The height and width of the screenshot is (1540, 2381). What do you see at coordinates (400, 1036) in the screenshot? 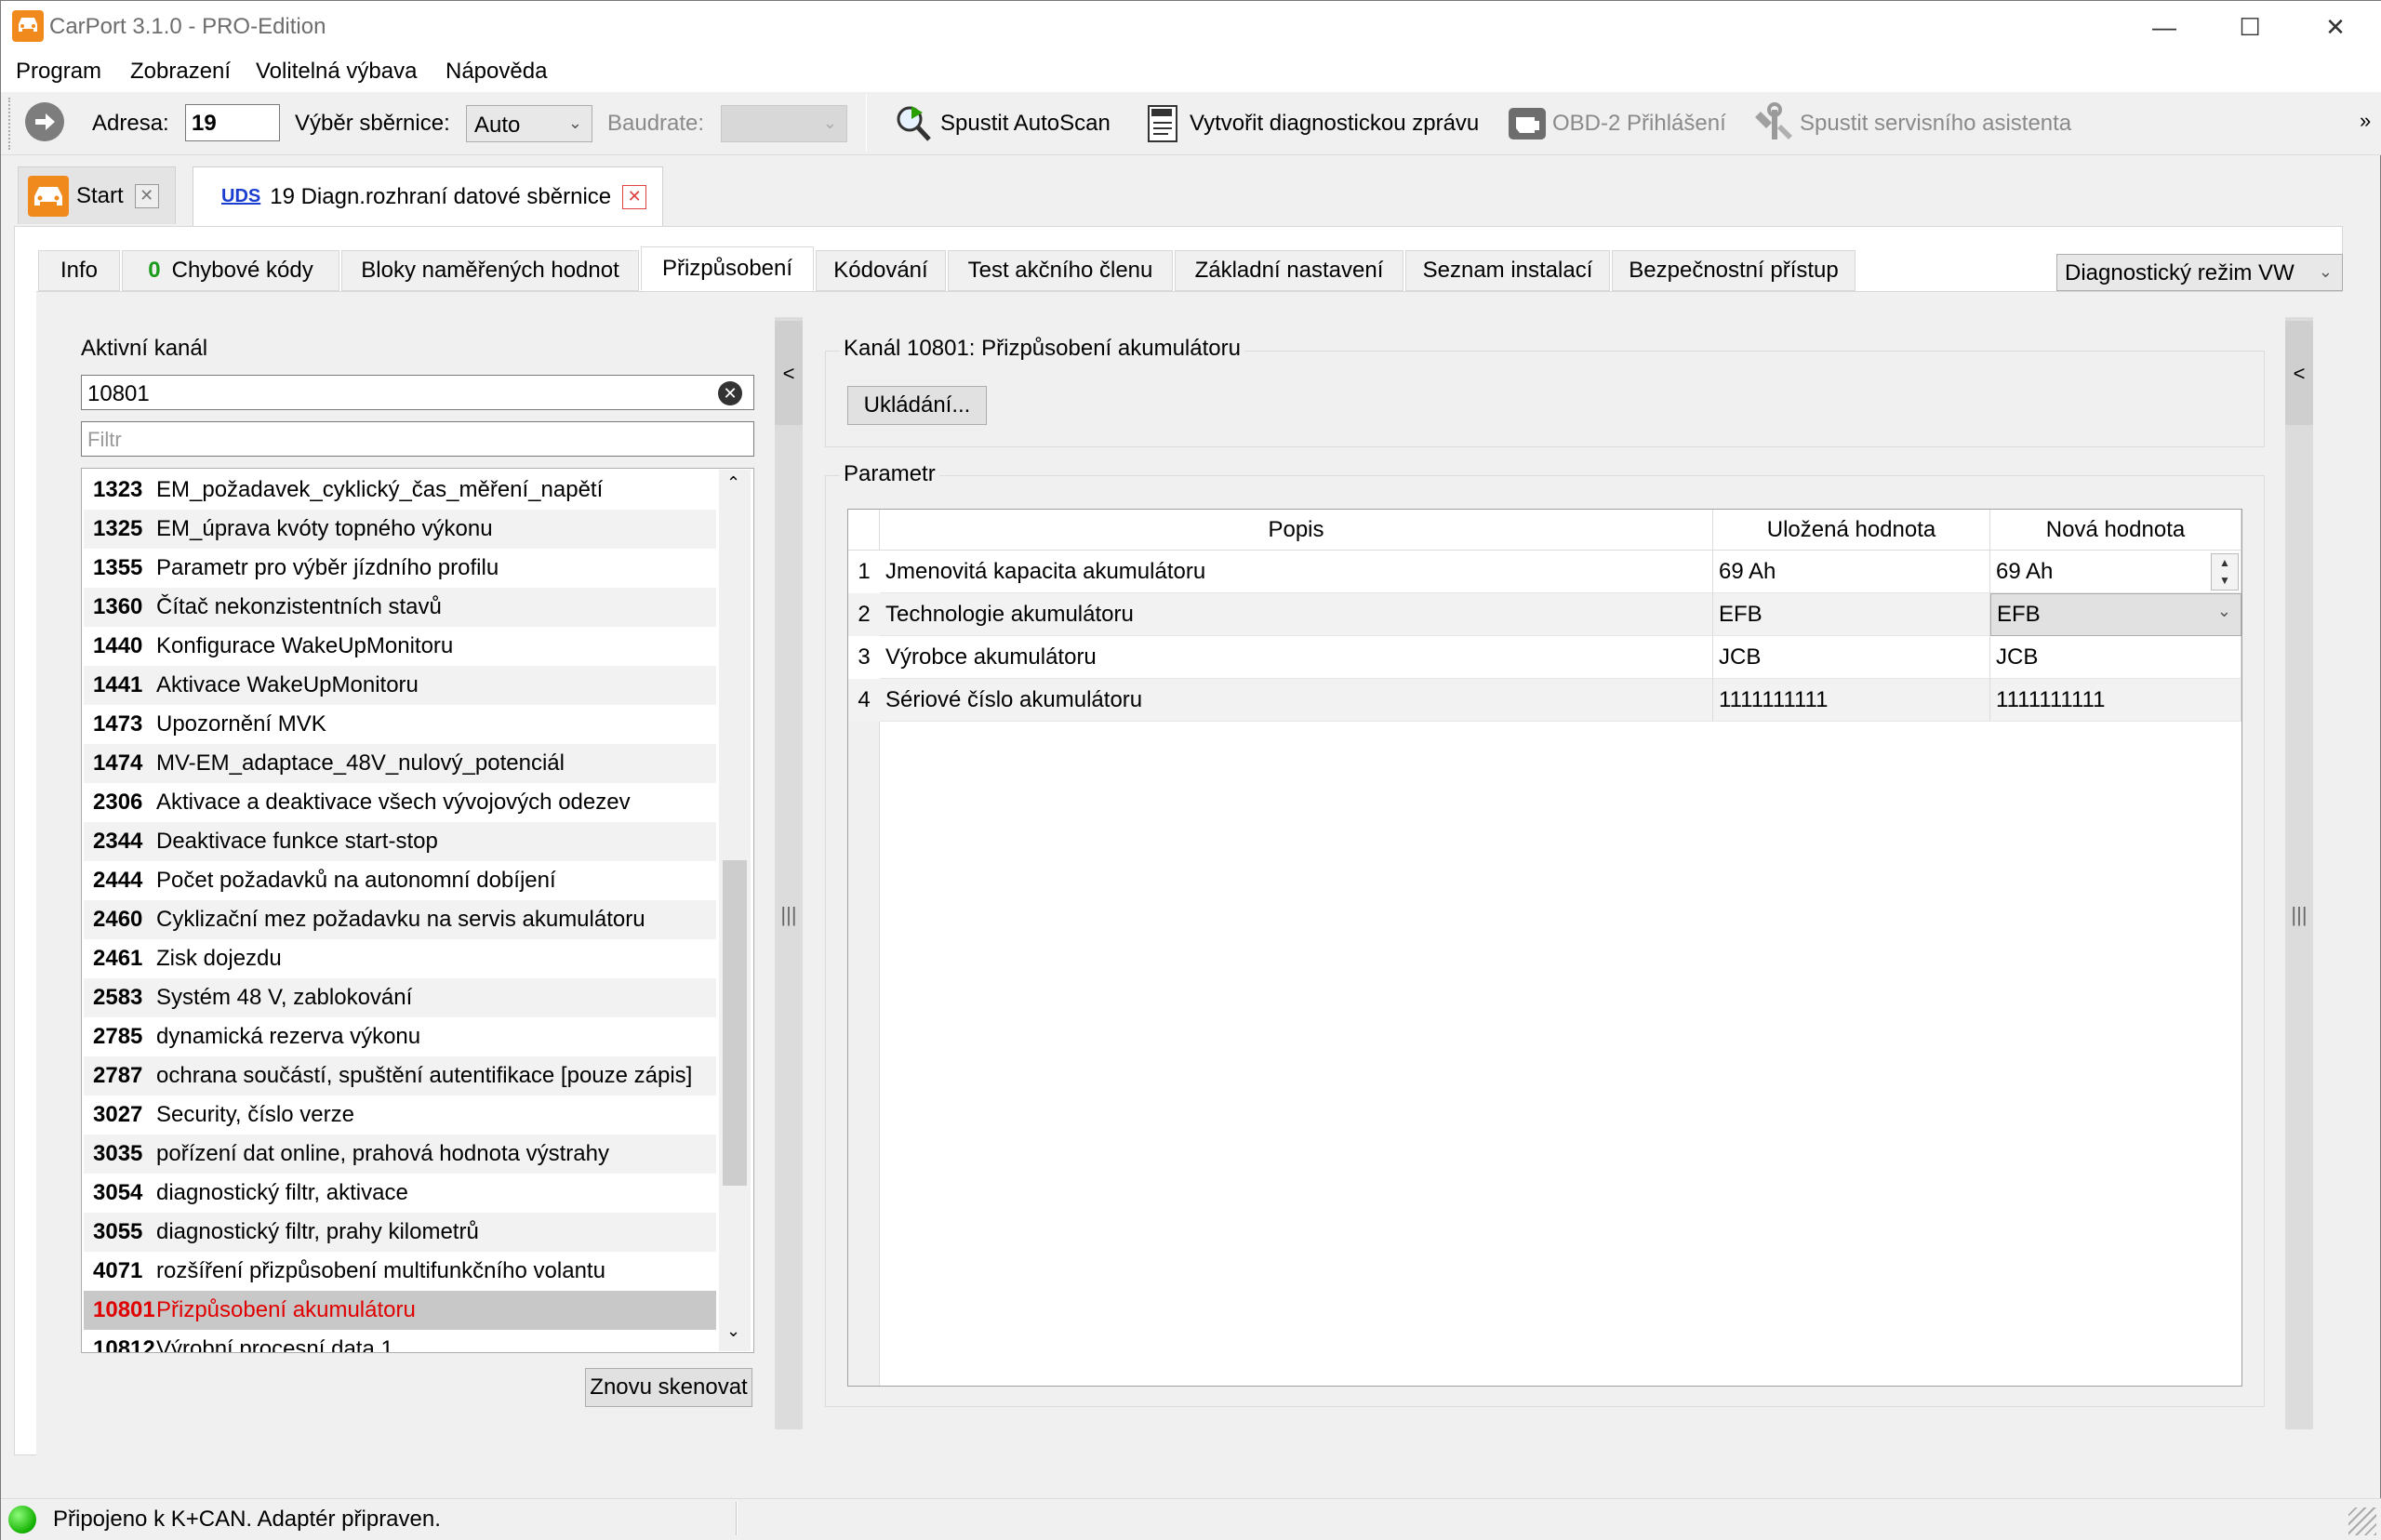
I see `channel-list-item: 2785 dynamická rezerva výkonu` at bounding box center [400, 1036].